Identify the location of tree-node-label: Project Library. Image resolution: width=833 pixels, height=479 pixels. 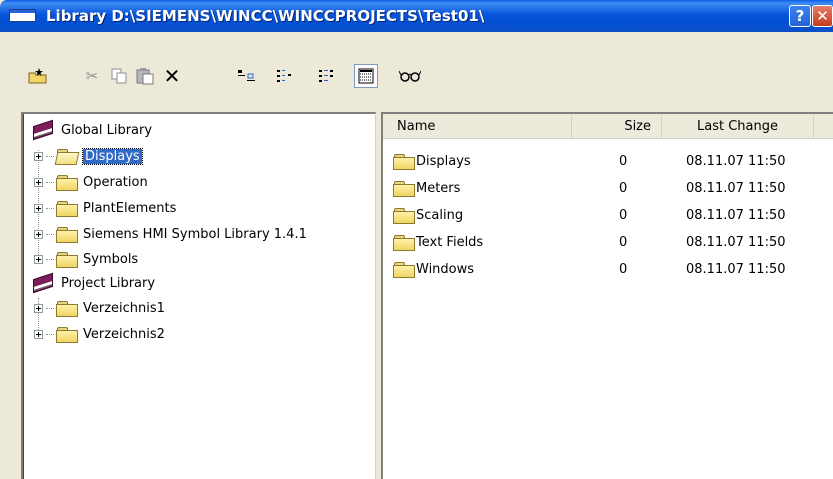
(108, 283).